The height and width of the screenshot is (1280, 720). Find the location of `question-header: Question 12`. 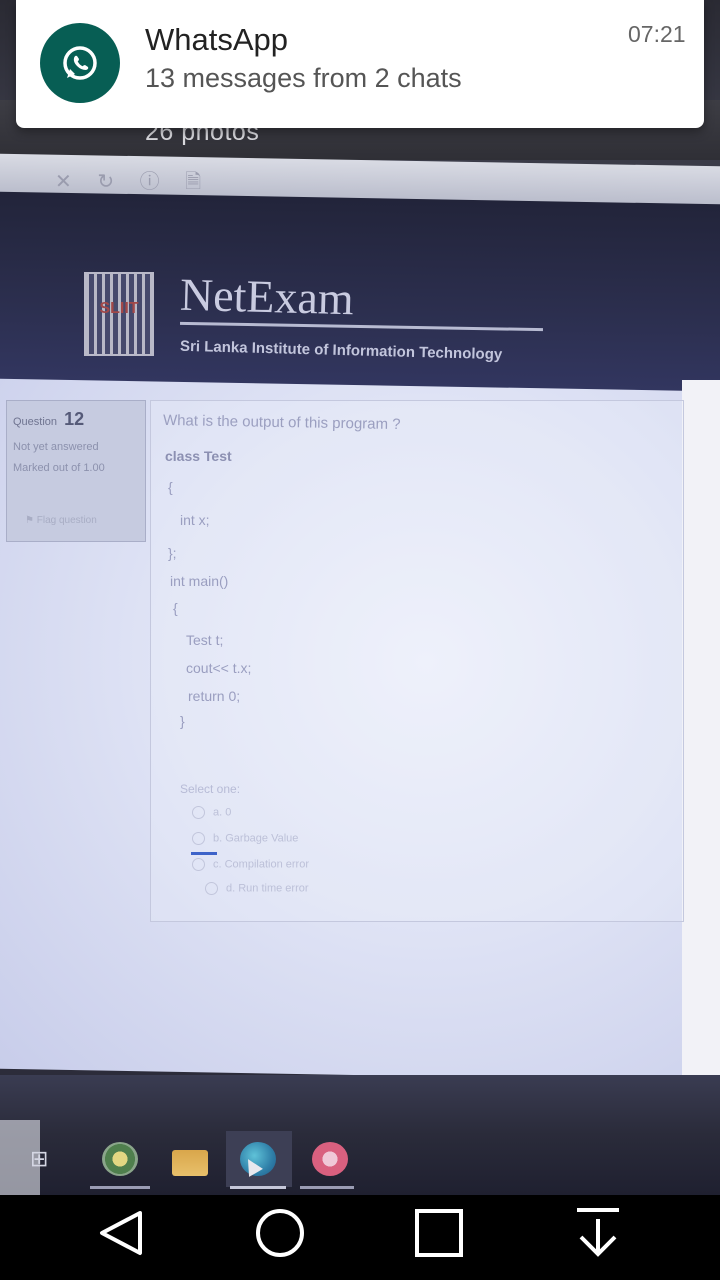

question-header: Question 12 is located at coordinates (48, 419).